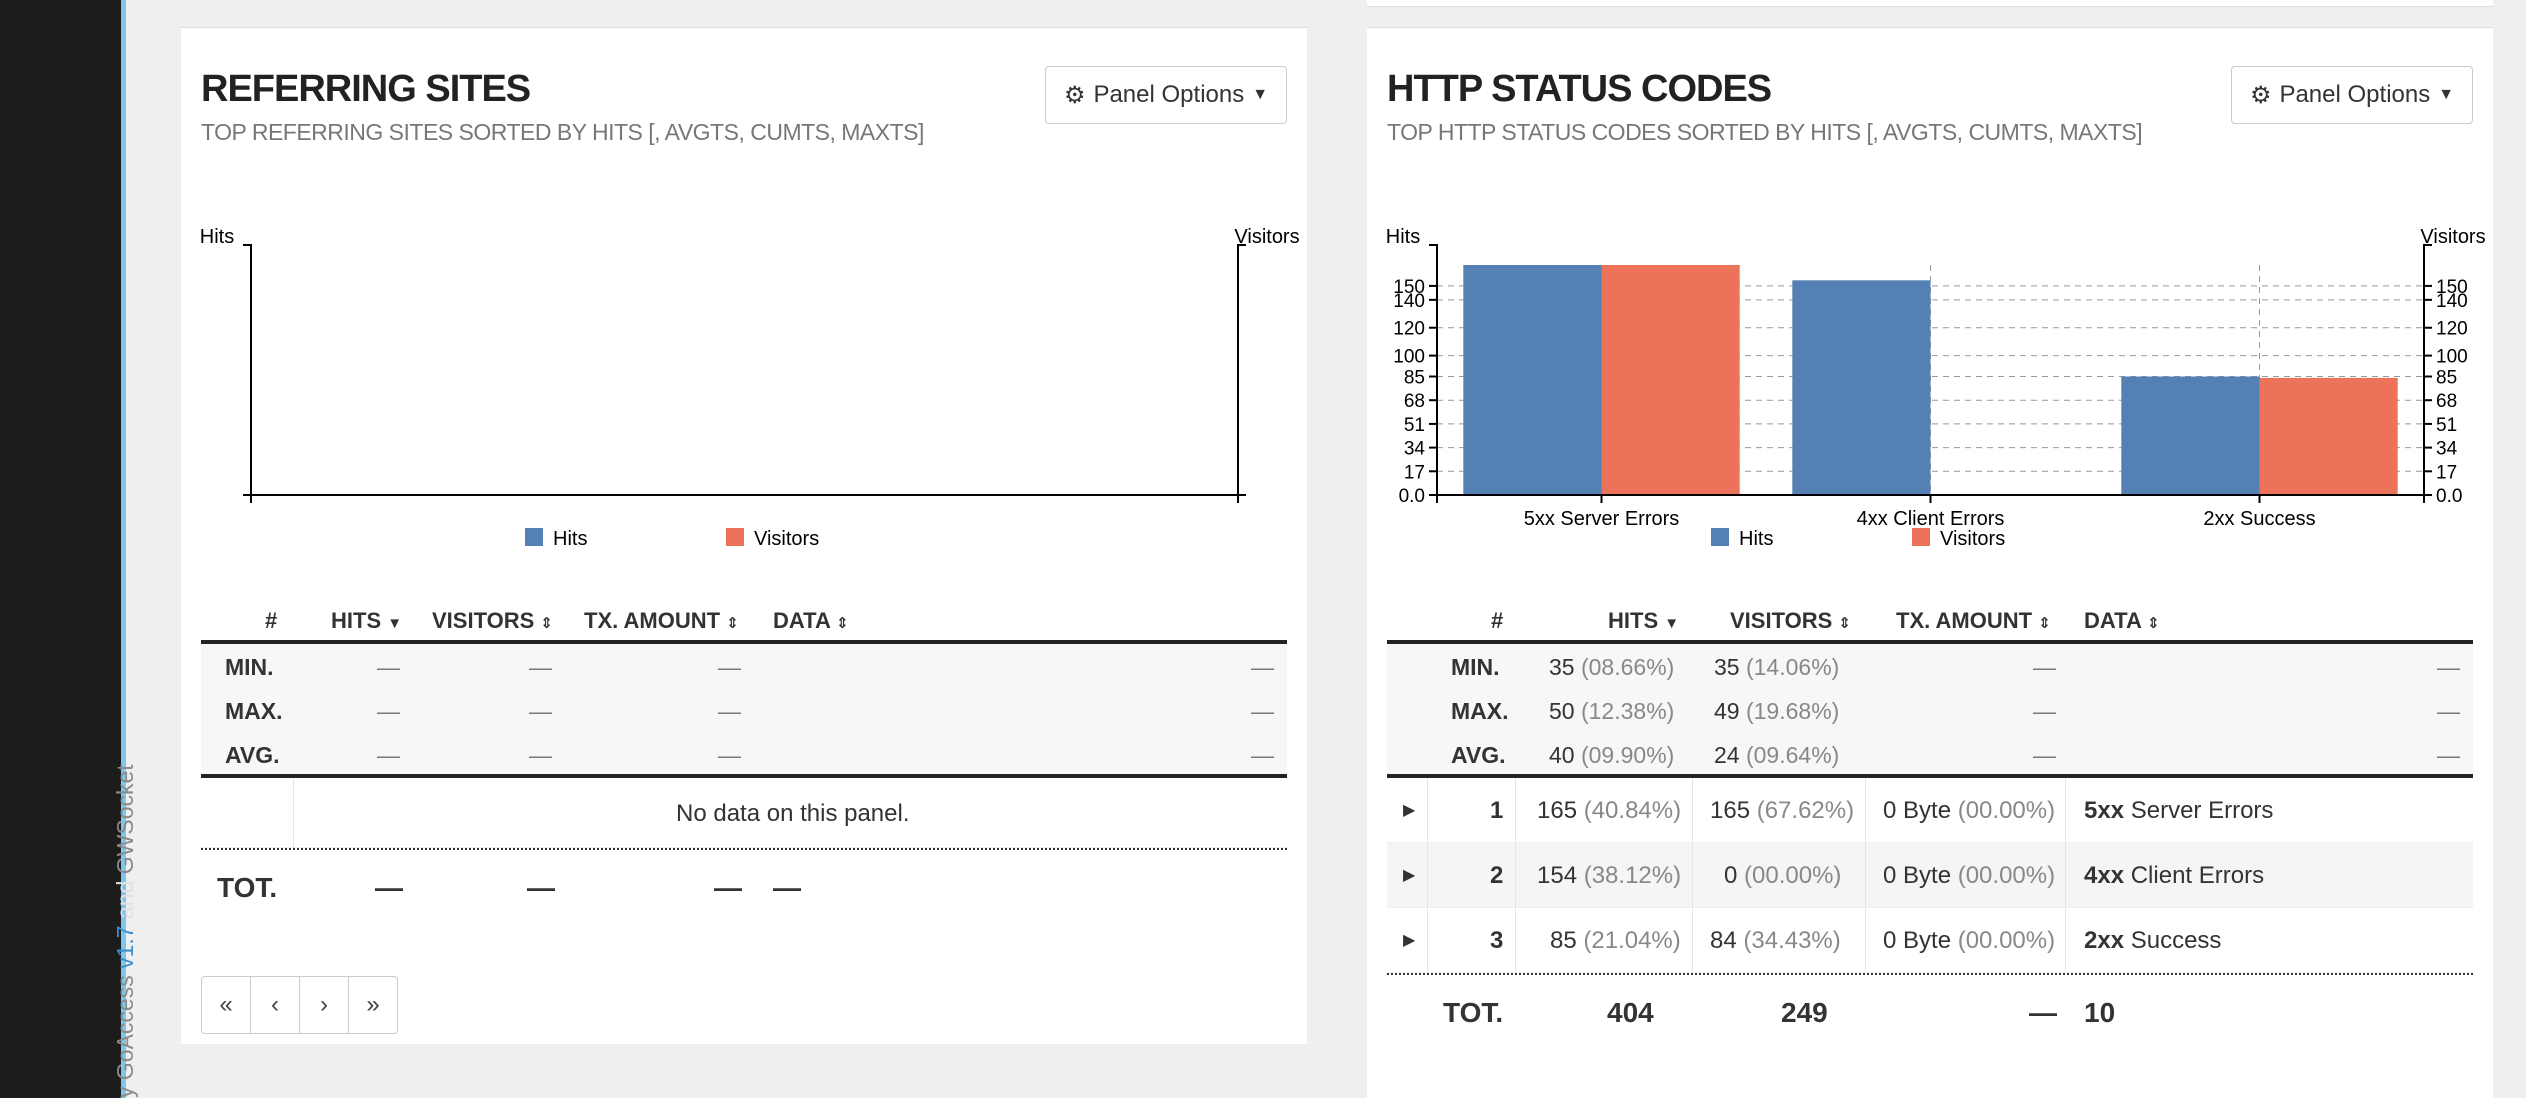  I want to click on total-label: TOT., so click(247, 887).